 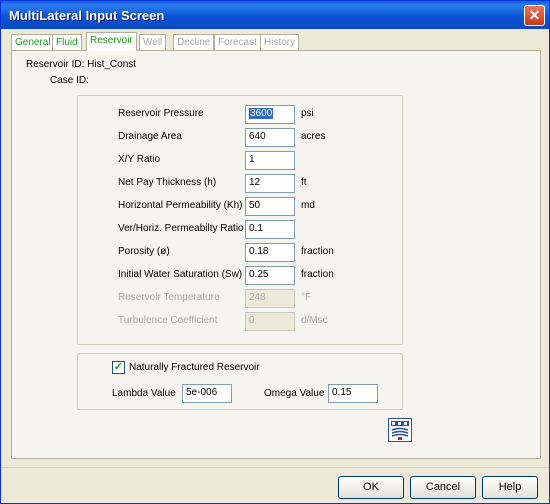 What do you see at coordinates (139, 159) in the screenshot?
I see `xy-ratio-label: X/Y Ratio` at bounding box center [139, 159].